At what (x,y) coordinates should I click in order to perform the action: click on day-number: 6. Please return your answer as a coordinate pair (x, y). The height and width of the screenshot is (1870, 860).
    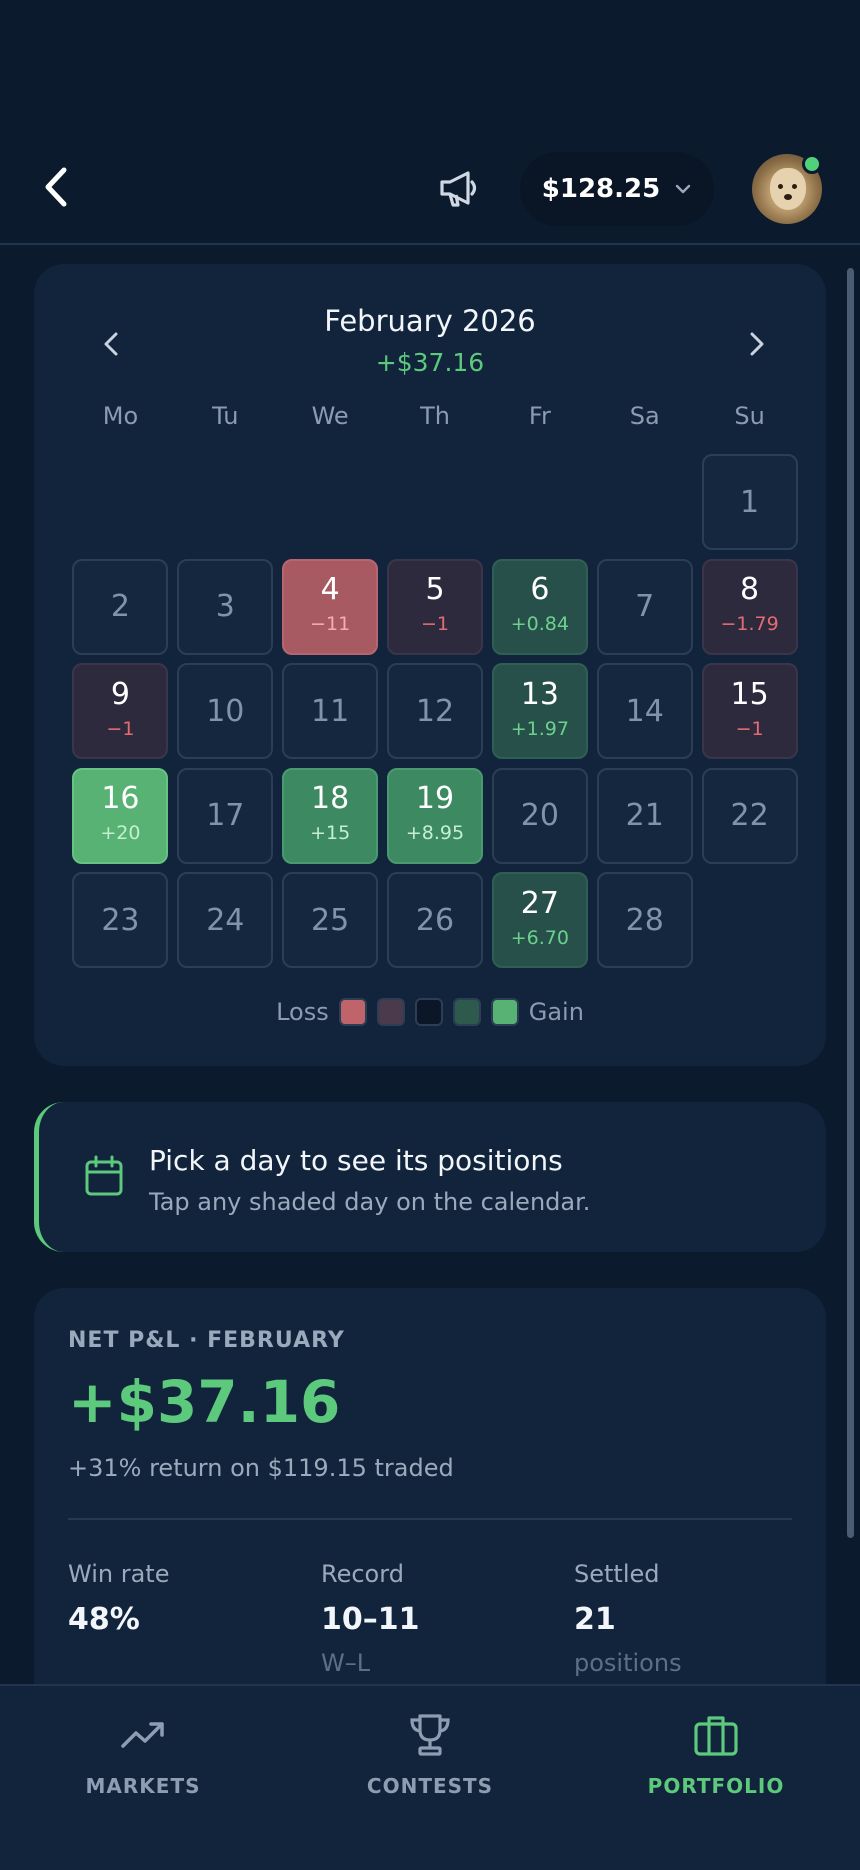
    Looking at the image, I should click on (540, 589).